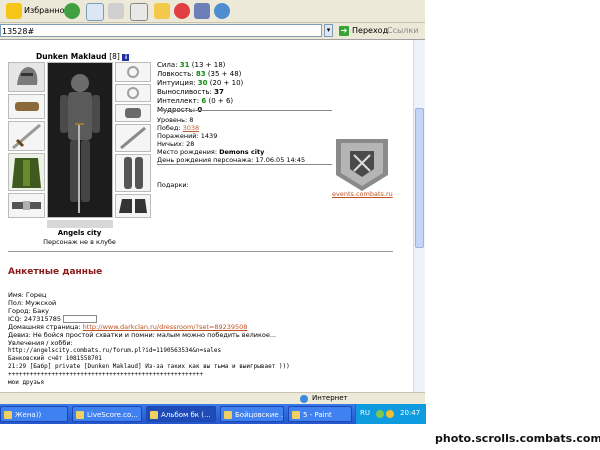 This screenshot has height=450, width=600. What do you see at coordinates (26, 172) in the screenshot?
I see `armor-slot` at bounding box center [26, 172].